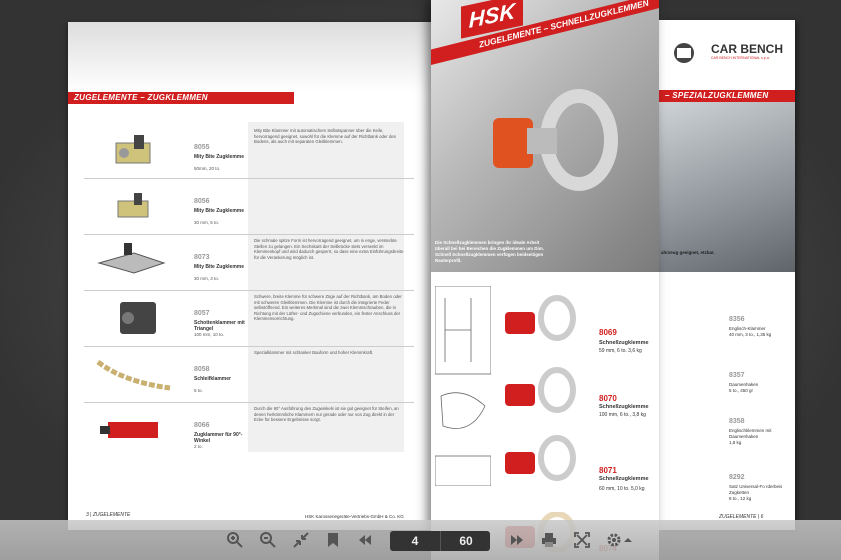  I want to click on product-spec: 30 mm, 5 to., so click(207, 222).